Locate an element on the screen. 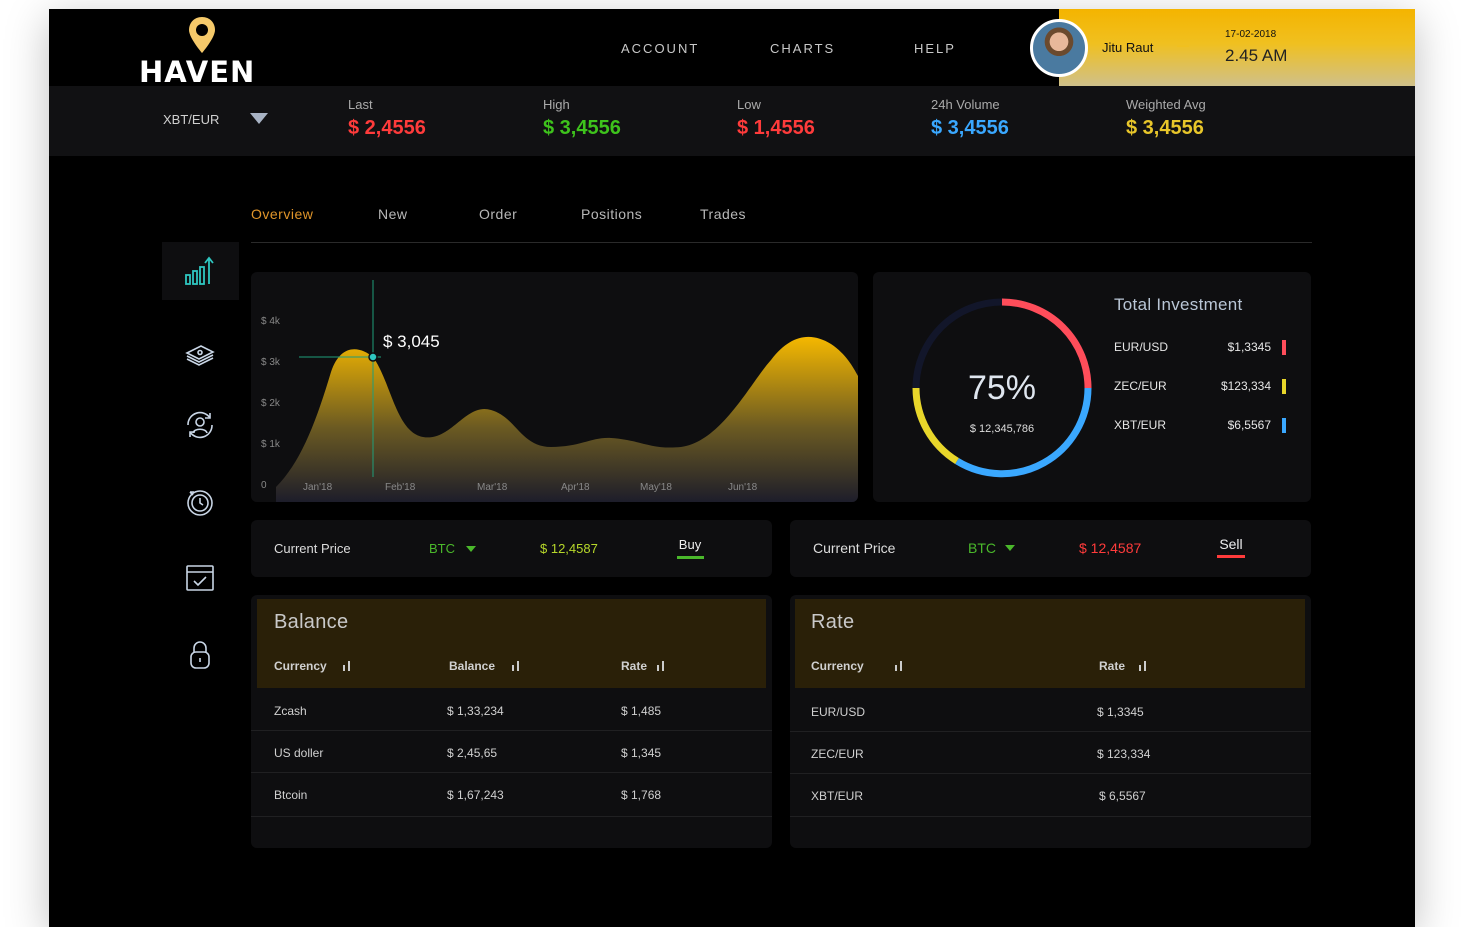 The height and width of the screenshot is (927, 1465). stat-label-high: High is located at coordinates (556, 104).